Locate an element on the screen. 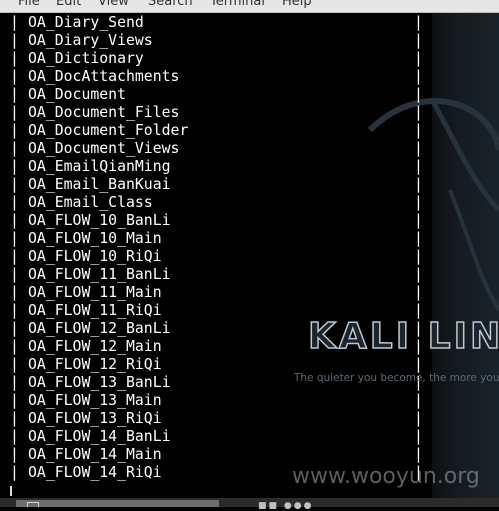 This screenshot has height=511, width=499. table-row: | OA_FLOW_11_Main | is located at coordinates (220, 293).